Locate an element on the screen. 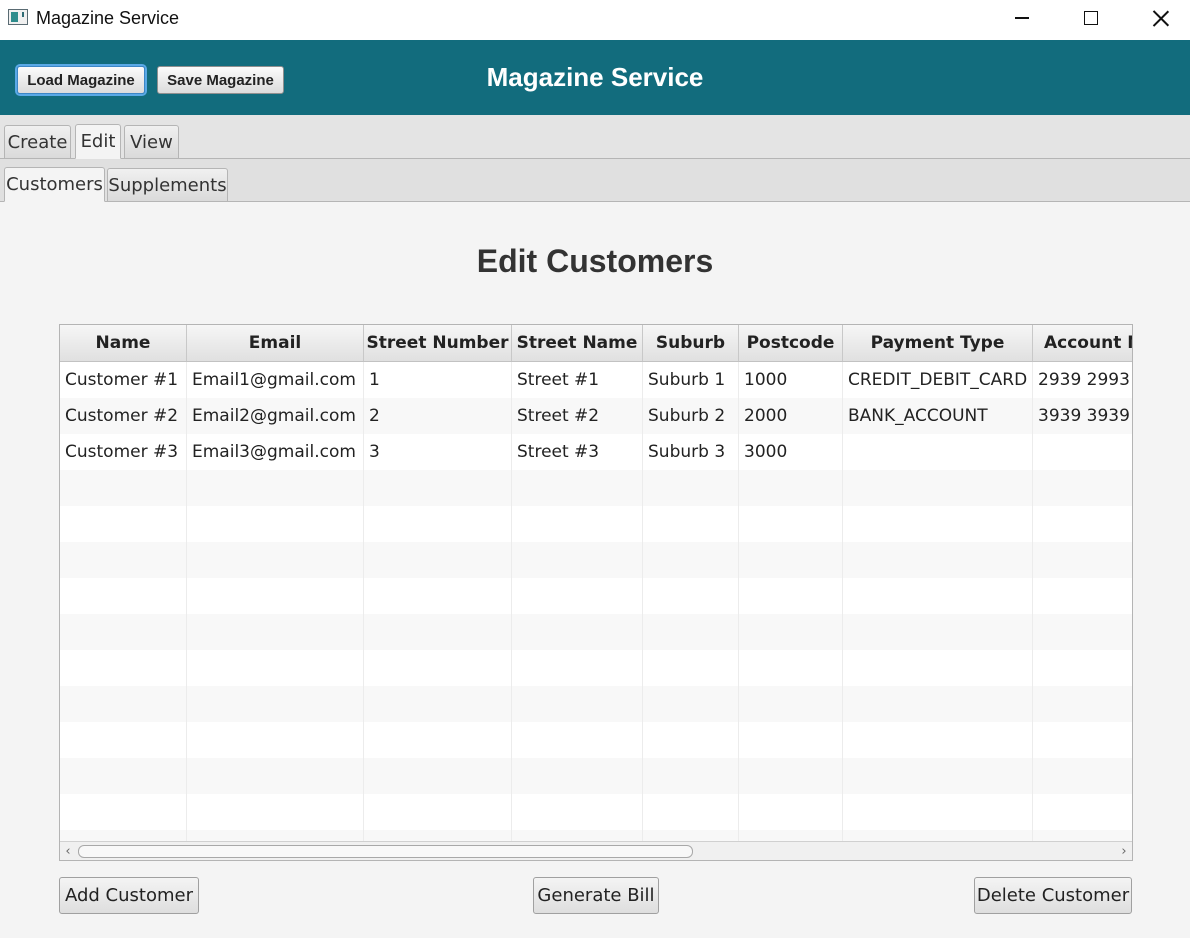  delete-customer-button: Delete Customer is located at coordinates (1053, 895).